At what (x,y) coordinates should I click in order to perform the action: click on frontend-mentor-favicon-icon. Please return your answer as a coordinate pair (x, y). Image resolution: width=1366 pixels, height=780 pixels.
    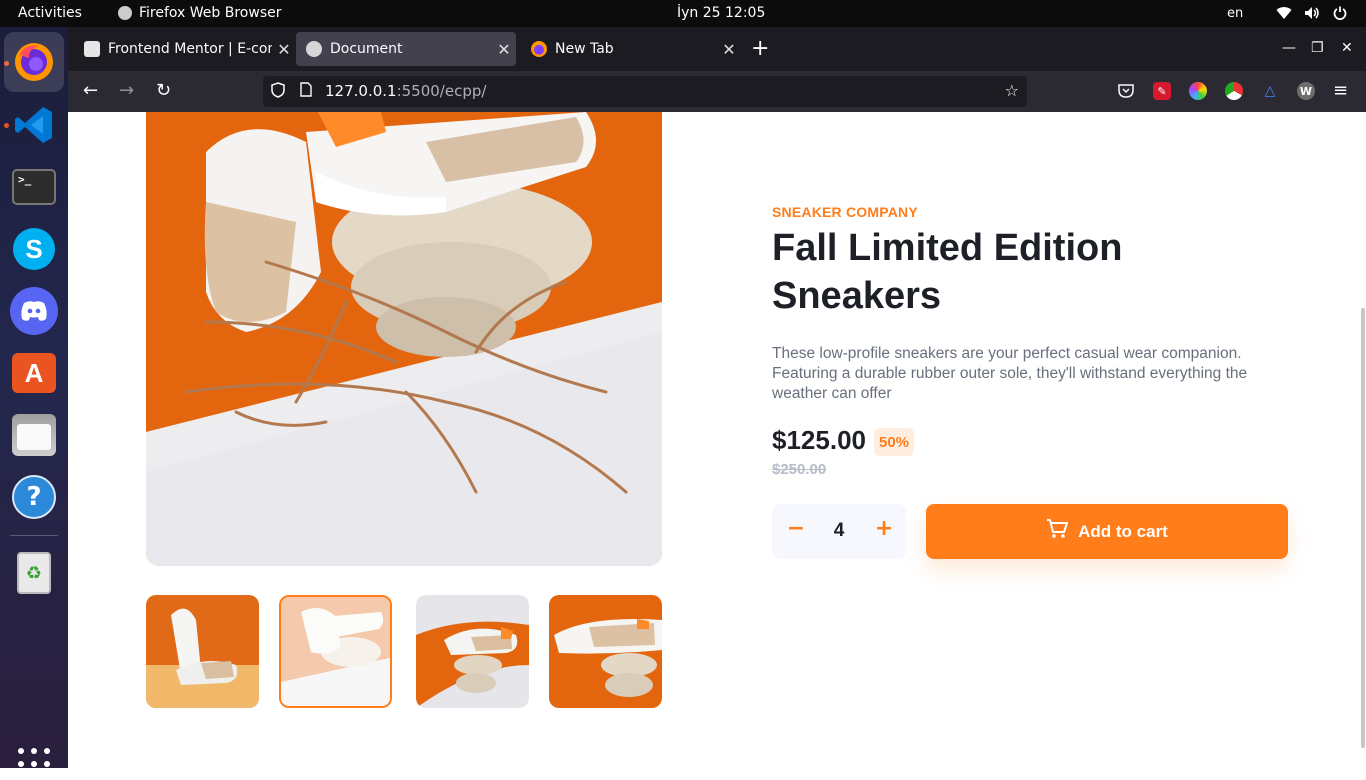
    Looking at the image, I should click on (92, 49).